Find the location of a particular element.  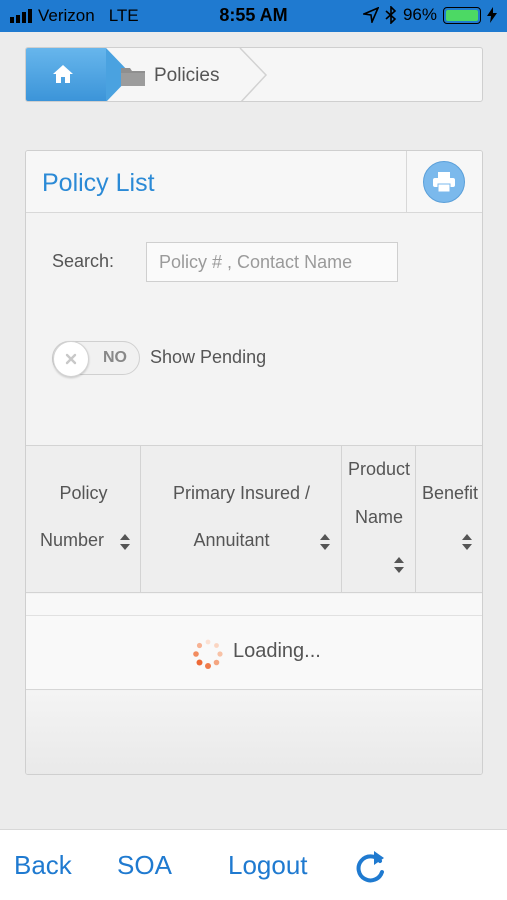

breadcrumb-policies-label: Policies is located at coordinates (187, 75).